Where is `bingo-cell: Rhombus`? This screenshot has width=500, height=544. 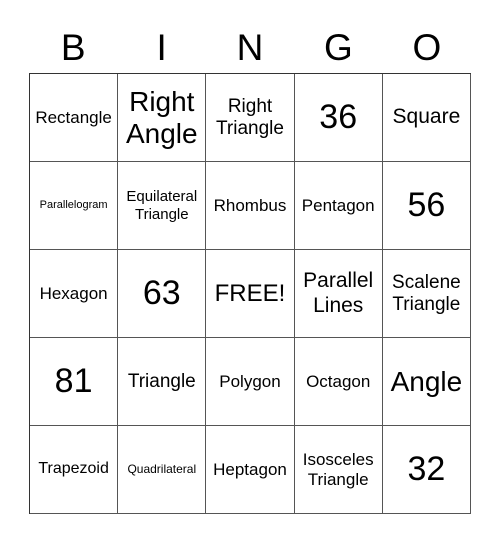 bingo-cell: Rhombus is located at coordinates (250, 206).